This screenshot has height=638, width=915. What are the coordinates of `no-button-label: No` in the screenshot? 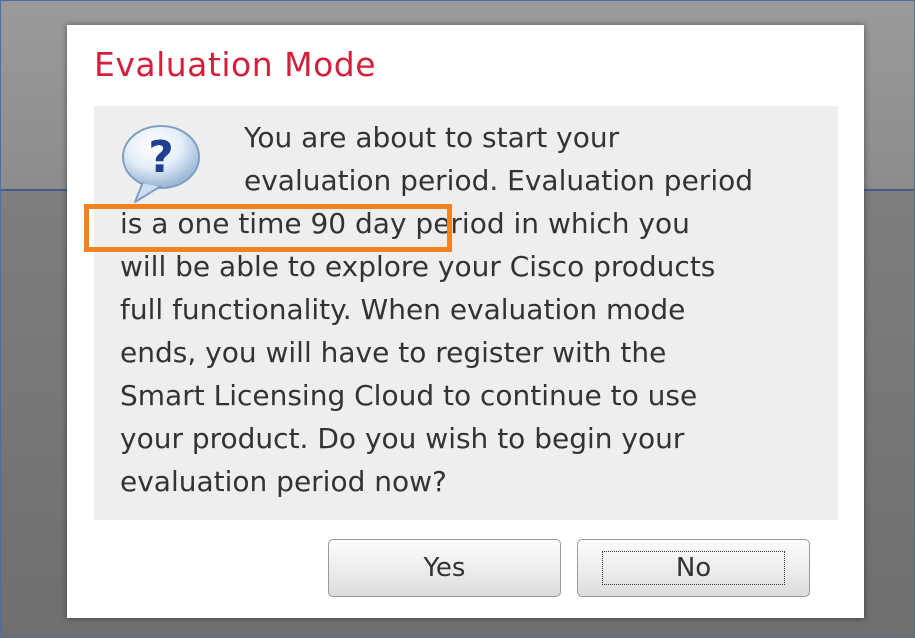 It's located at (693, 568).